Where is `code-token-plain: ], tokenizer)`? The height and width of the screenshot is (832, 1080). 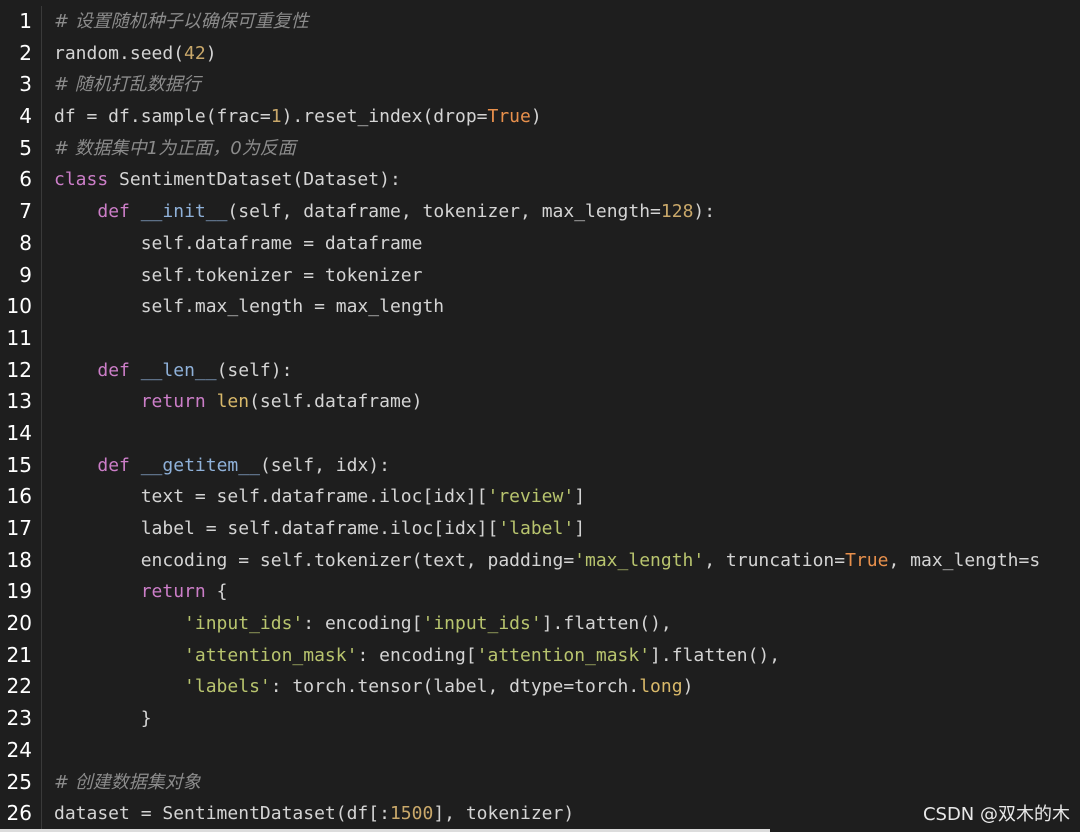 code-token-plain: ], tokenizer) is located at coordinates (504, 814).